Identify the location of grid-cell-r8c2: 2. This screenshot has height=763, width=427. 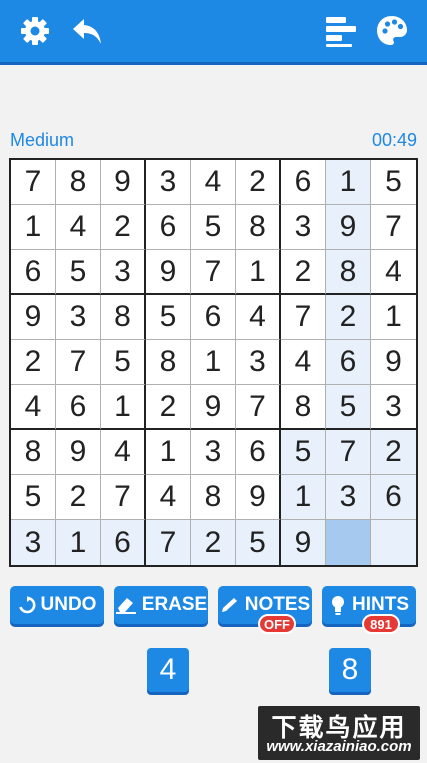
(78, 497).